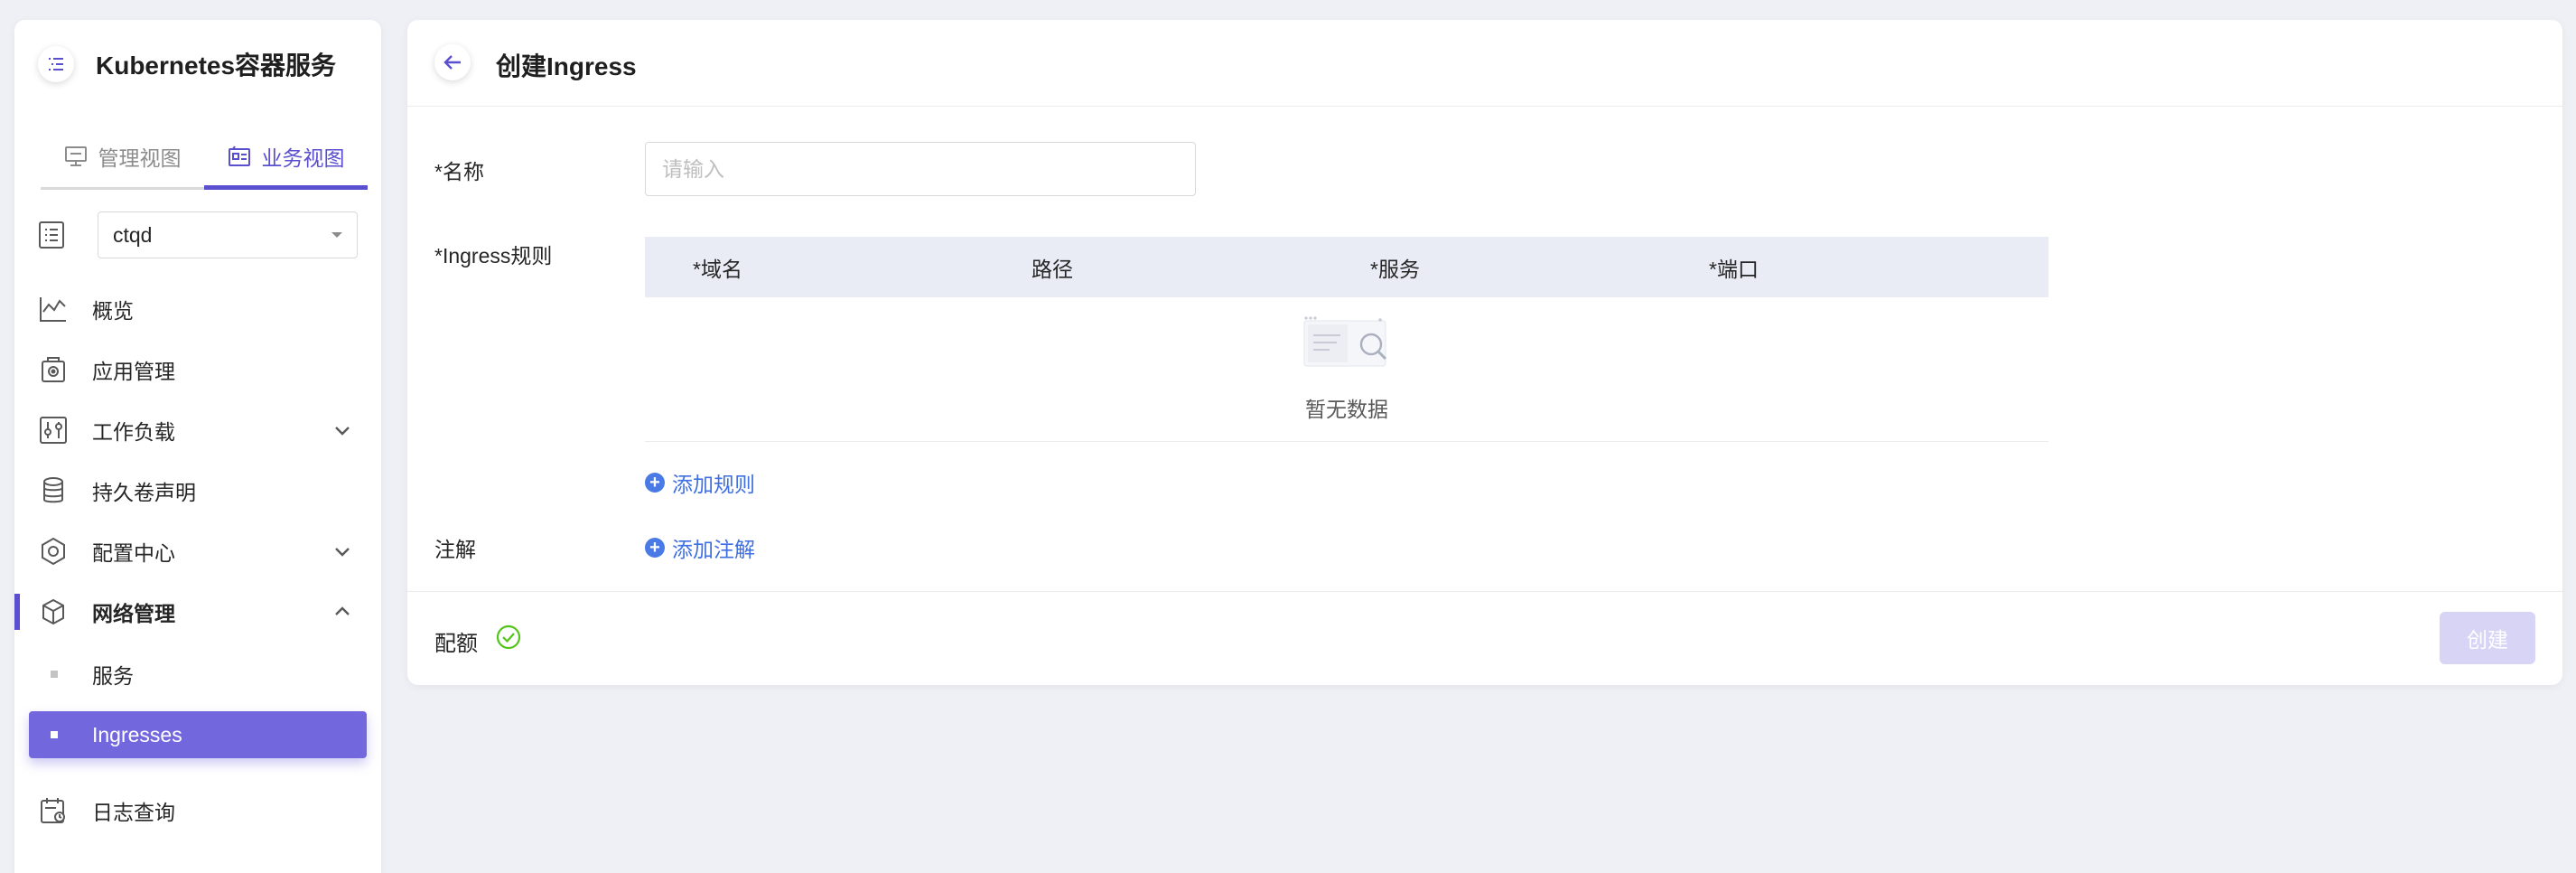 This screenshot has height=873, width=2576. What do you see at coordinates (133, 812) in the screenshot?
I see `sidebar-item-label: 日志查询` at bounding box center [133, 812].